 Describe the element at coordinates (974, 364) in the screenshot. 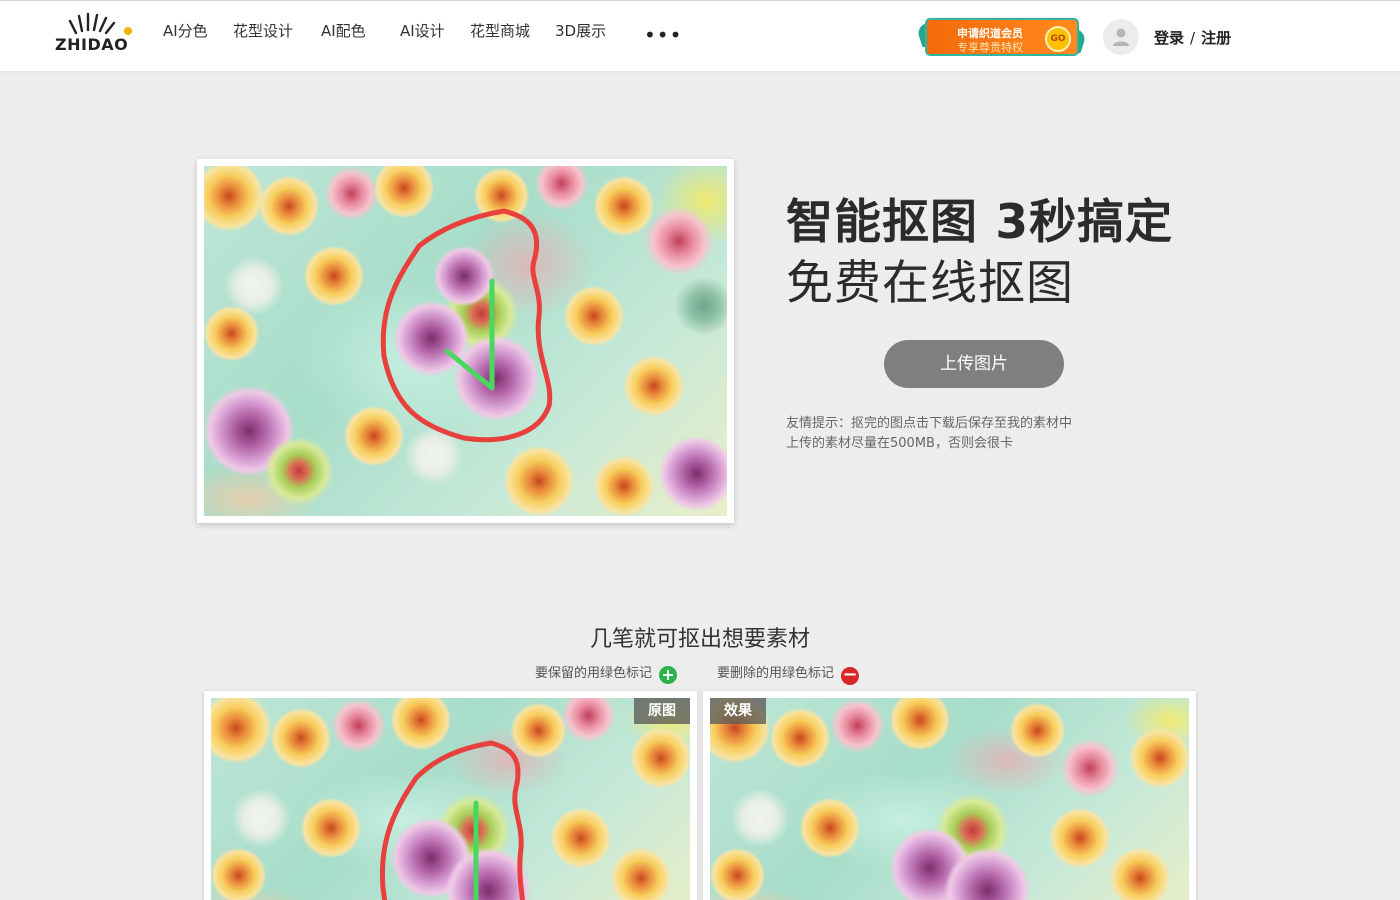

I see `upload-image-button: 上传图片` at that location.